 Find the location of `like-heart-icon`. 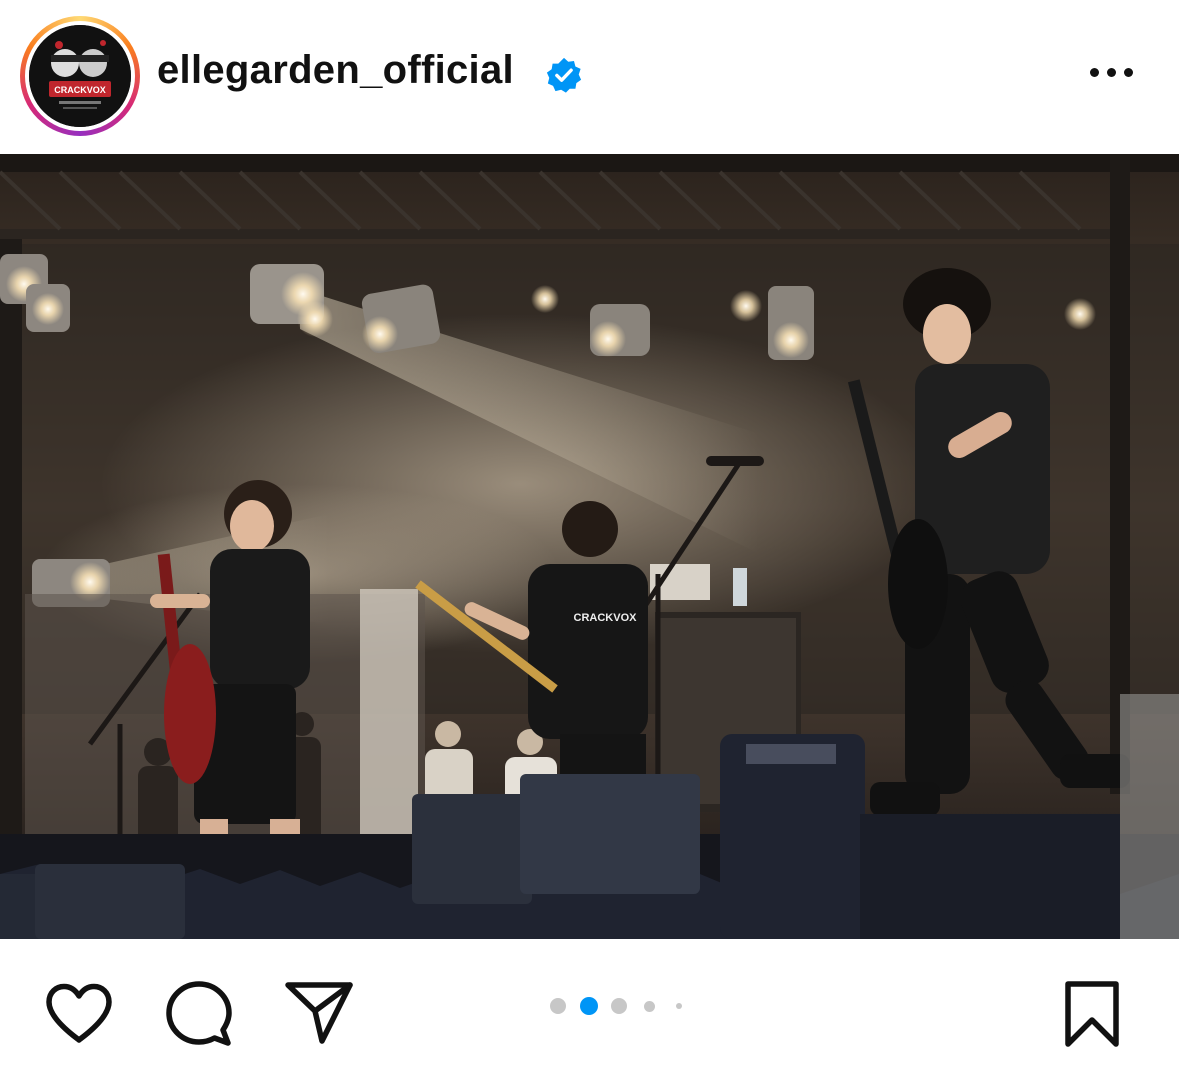

like-heart-icon is located at coordinates (79, 1014).